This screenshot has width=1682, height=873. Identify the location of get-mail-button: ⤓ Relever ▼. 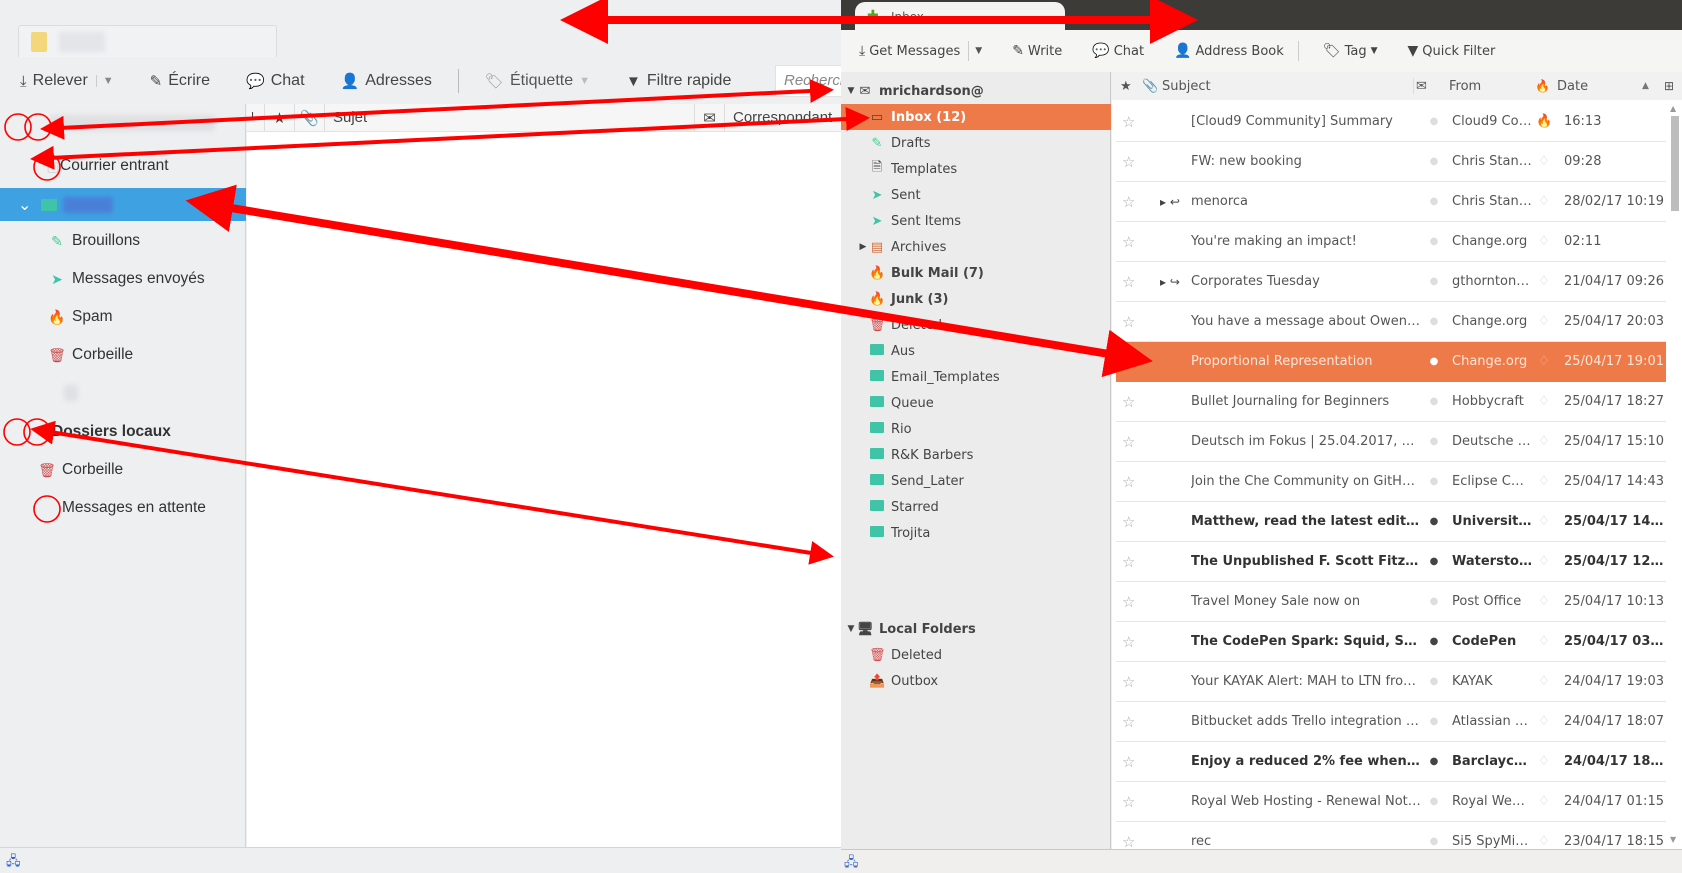
(67, 81).